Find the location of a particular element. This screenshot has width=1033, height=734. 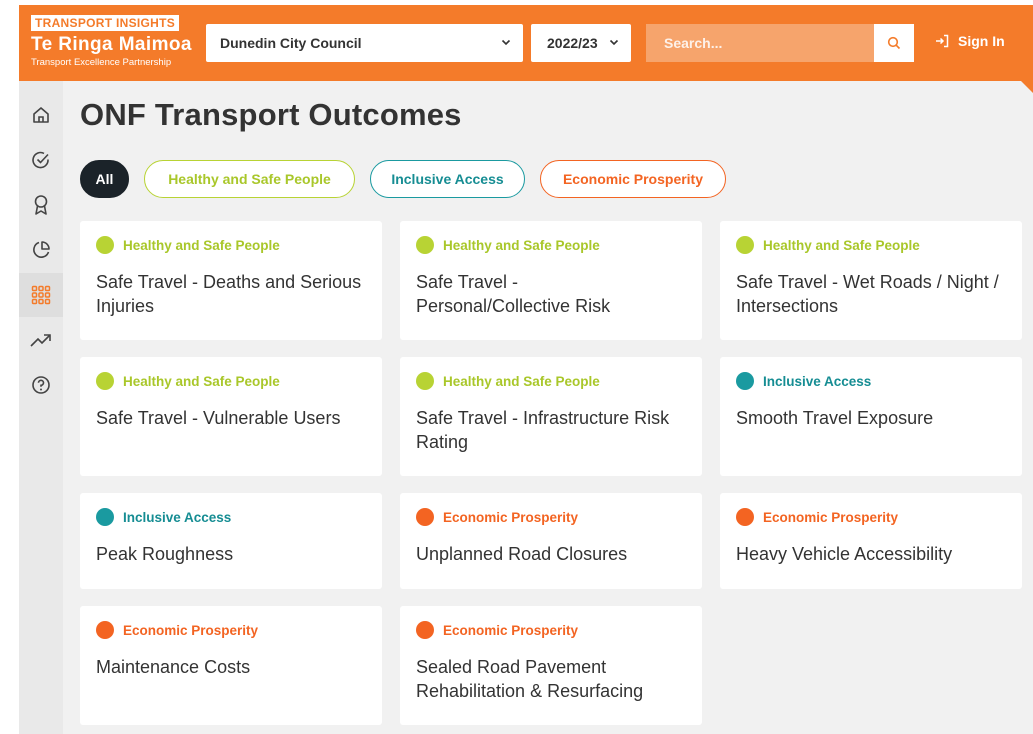

filter-all: All is located at coordinates (104, 179).